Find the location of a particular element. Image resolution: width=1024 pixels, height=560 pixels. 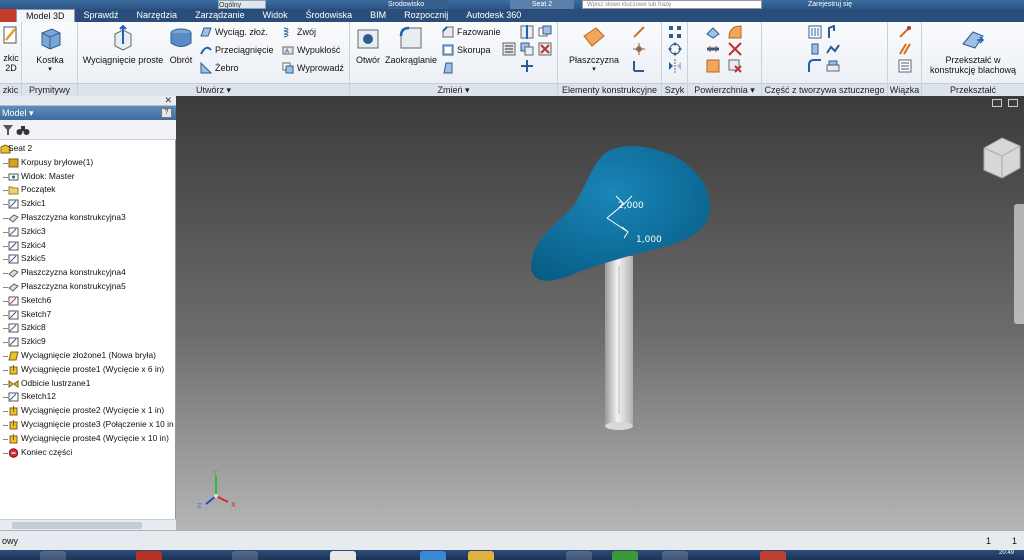

rule-fillet-icon is located at coordinates (815, 66).